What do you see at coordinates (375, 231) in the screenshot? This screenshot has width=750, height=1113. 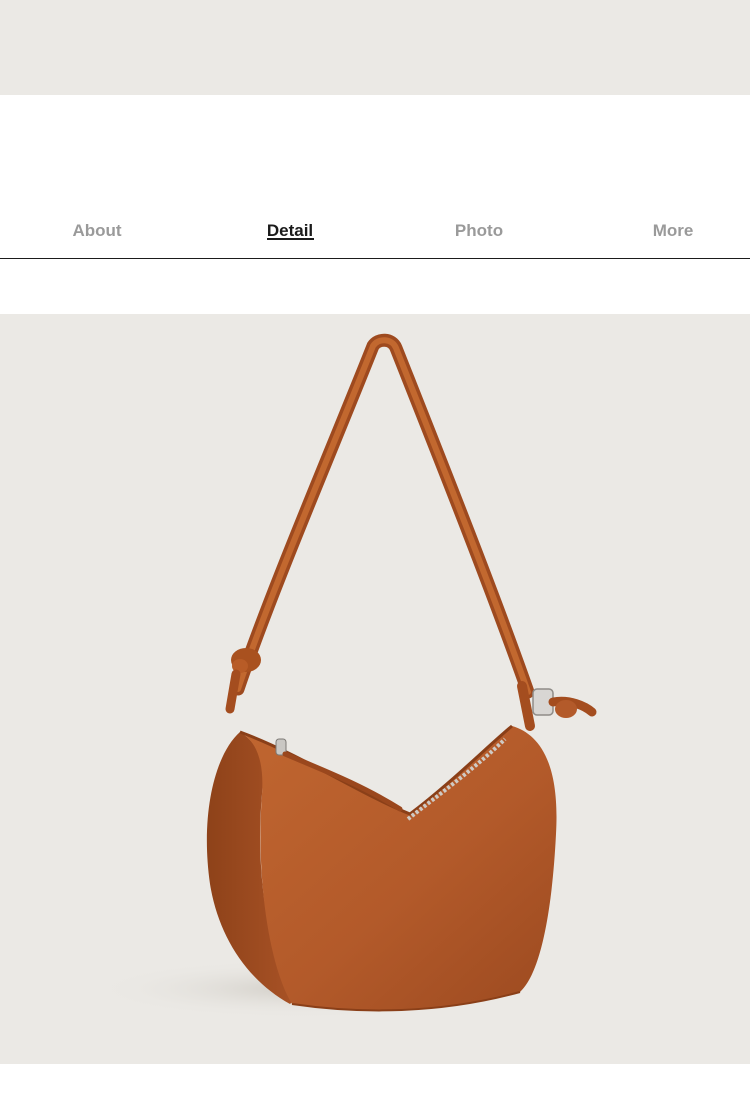 I see `tab-bar: About Detail Photo More` at bounding box center [375, 231].